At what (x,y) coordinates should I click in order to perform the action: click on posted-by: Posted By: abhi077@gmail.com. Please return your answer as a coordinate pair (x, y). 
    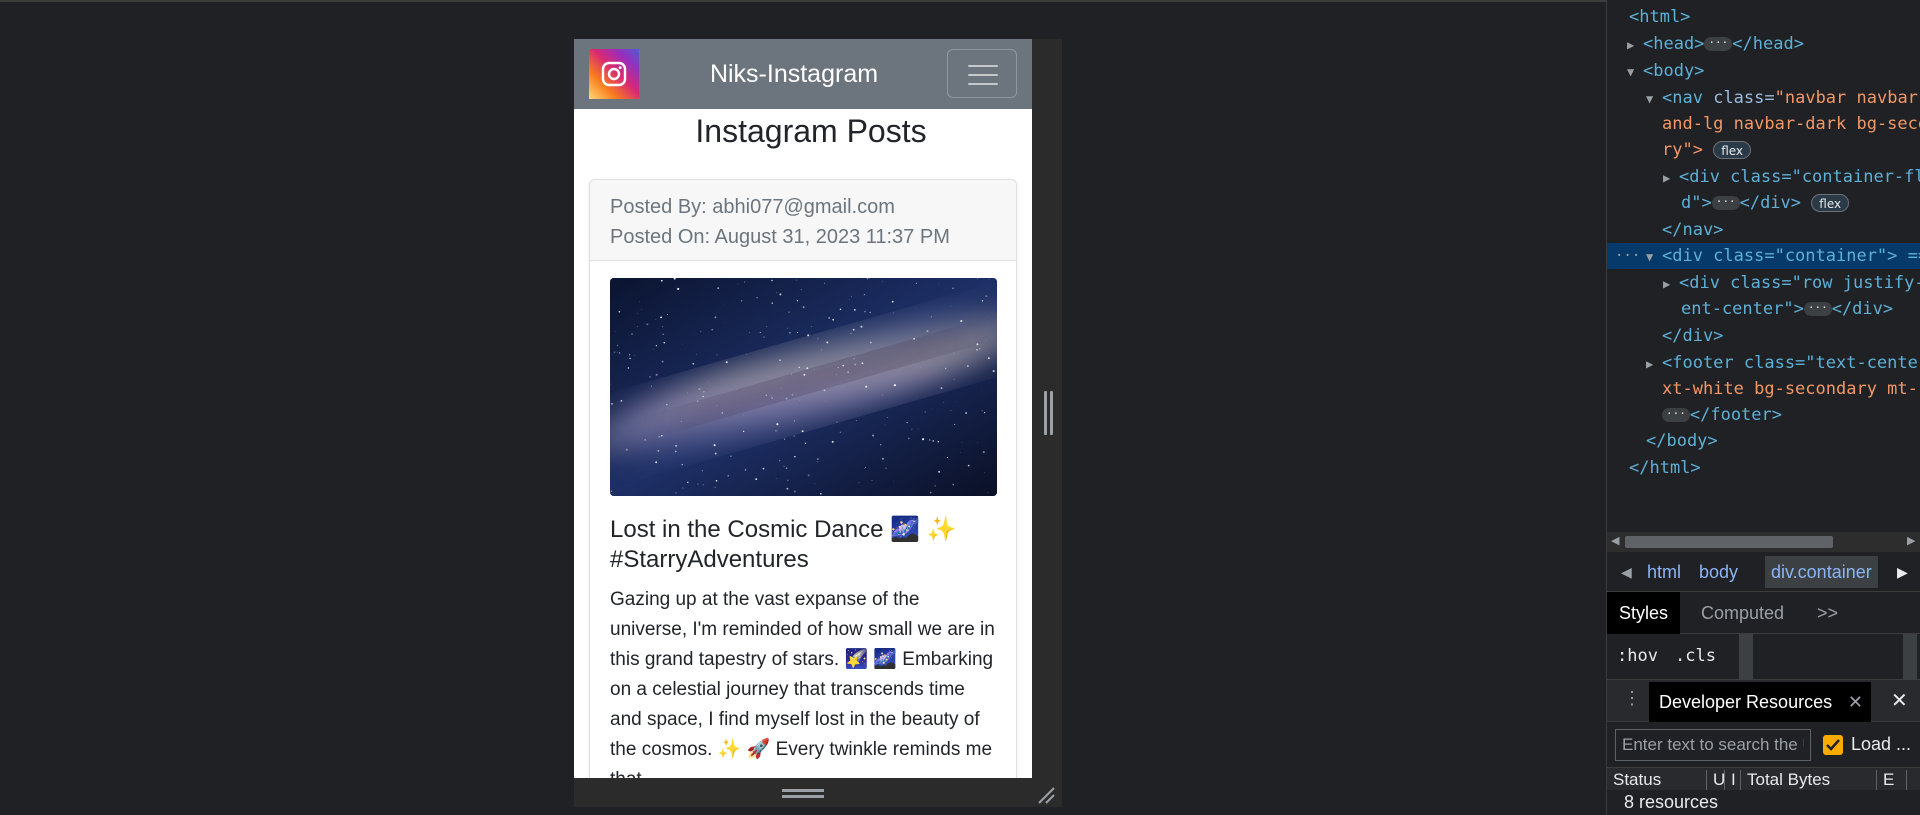
    Looking at the image, I should click on (752, 207).